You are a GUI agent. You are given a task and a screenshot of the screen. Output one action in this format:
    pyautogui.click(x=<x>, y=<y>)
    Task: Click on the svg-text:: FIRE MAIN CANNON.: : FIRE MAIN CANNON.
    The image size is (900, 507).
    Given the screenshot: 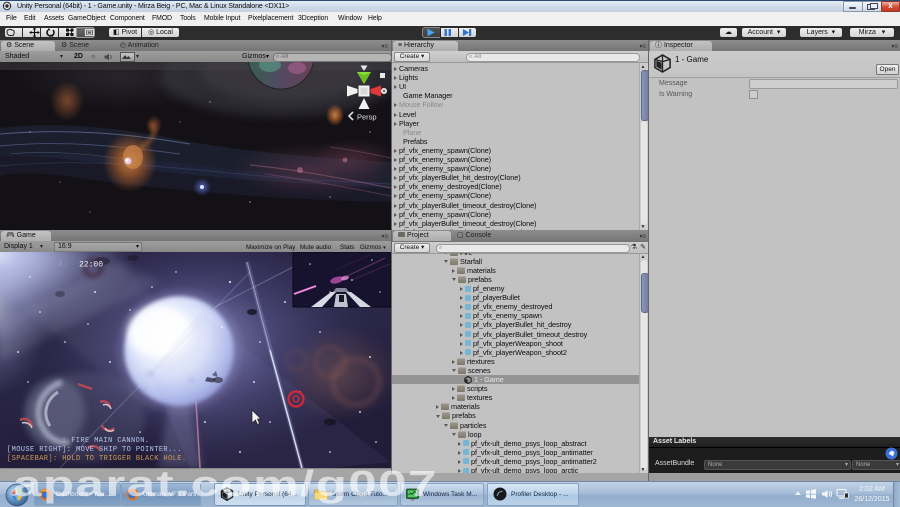 What is the action you would take?
    pyautogui.click(x=105, y=441)
    